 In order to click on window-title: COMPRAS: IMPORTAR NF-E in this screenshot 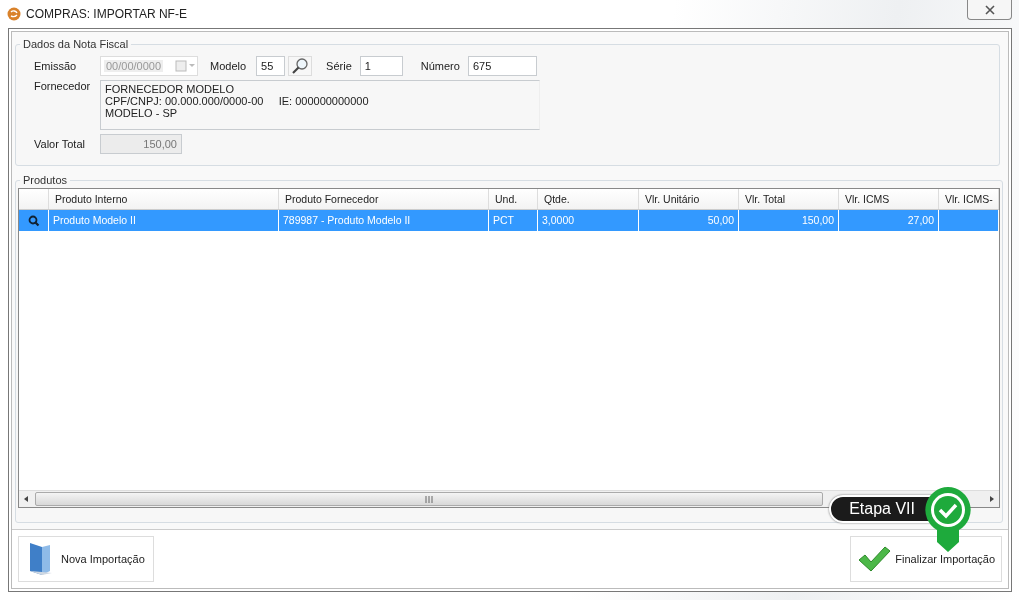, I will do `click(106, 14)`.